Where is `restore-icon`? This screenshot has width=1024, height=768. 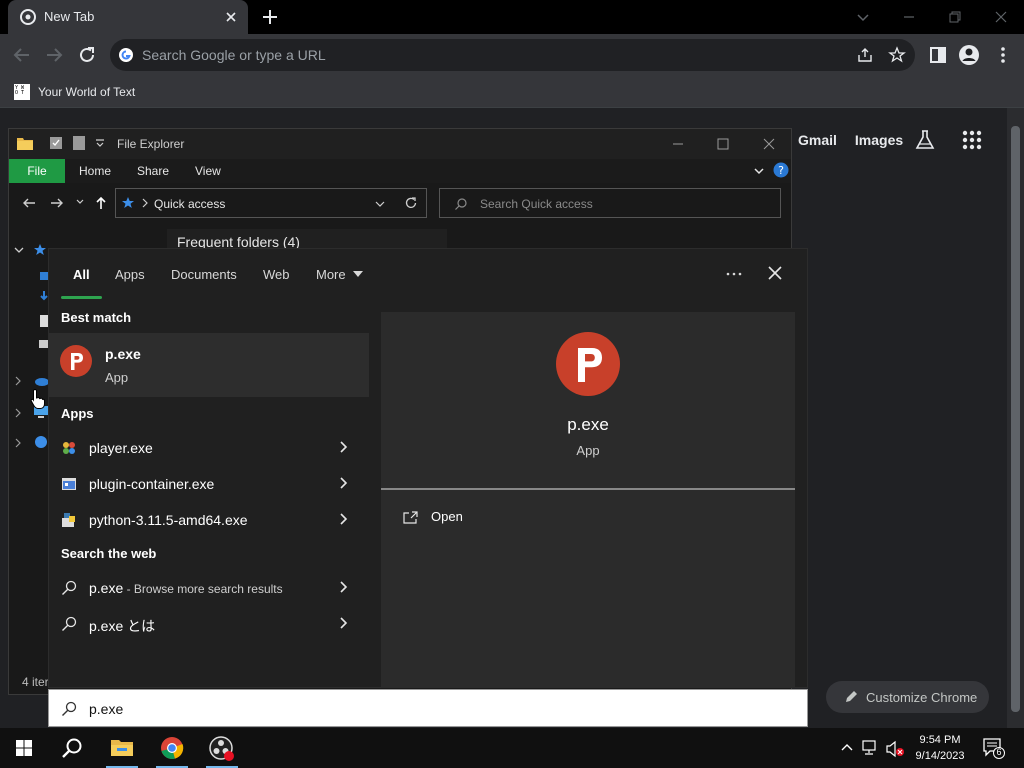 restore-icon is located at coordinates (955, 17).